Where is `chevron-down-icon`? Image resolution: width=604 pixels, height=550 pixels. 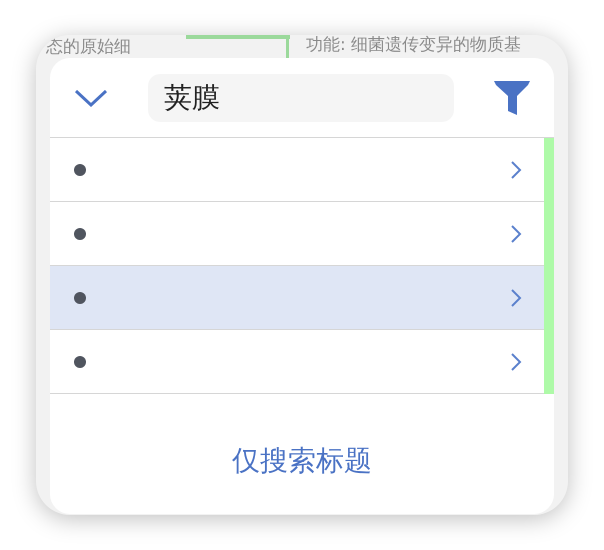 chevron-down-icon is located at coordinates (91, 97).